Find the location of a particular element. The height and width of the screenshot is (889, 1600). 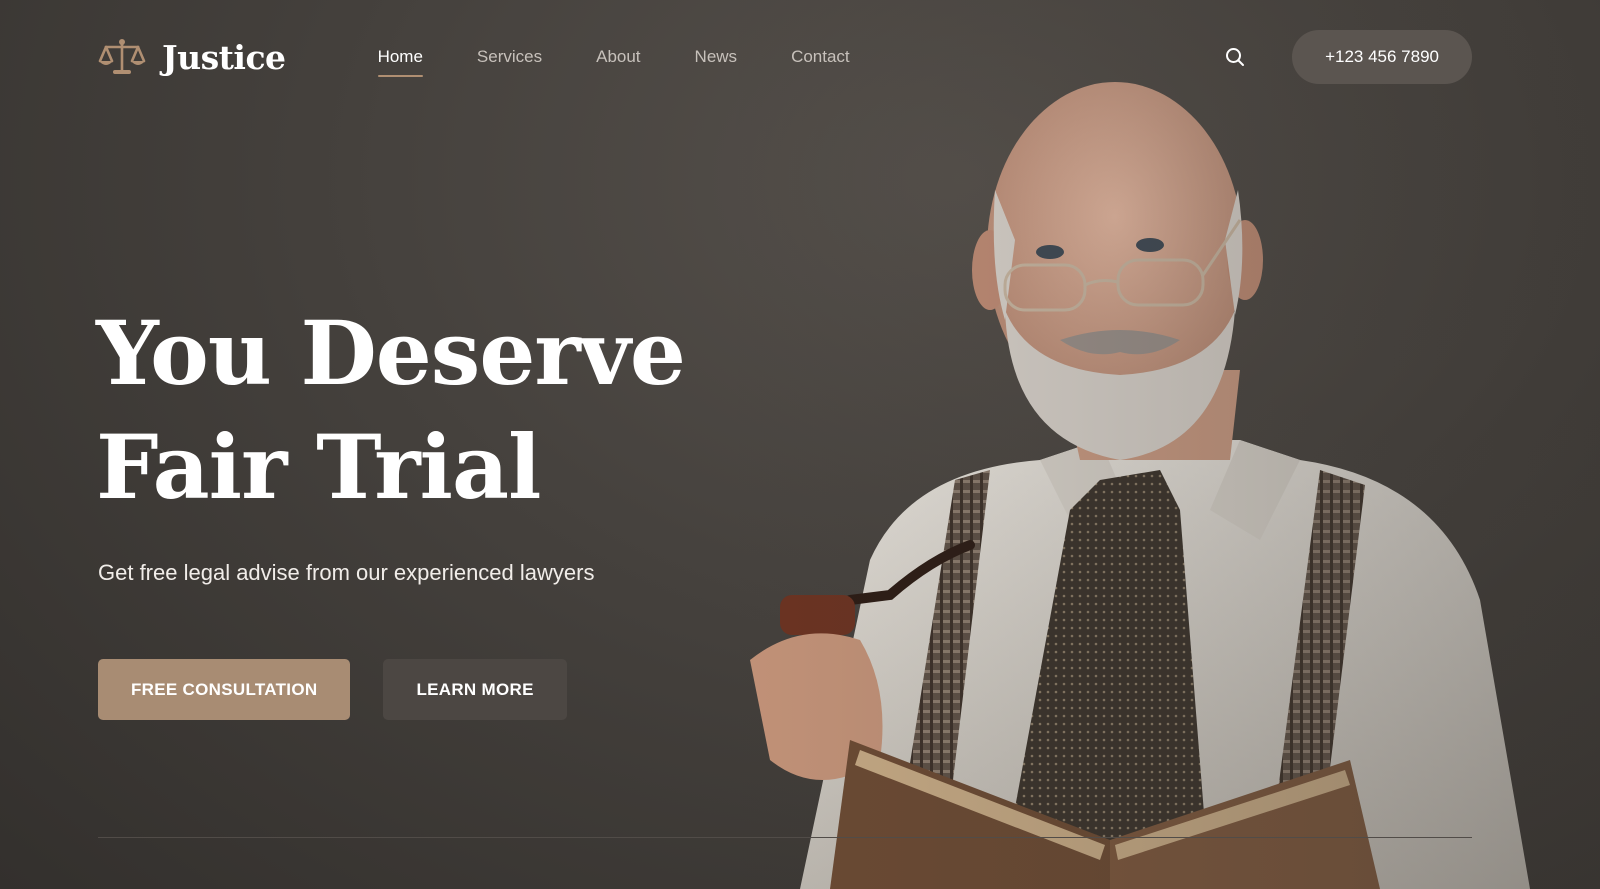

scales-icon is located at coordinates (122, 56).